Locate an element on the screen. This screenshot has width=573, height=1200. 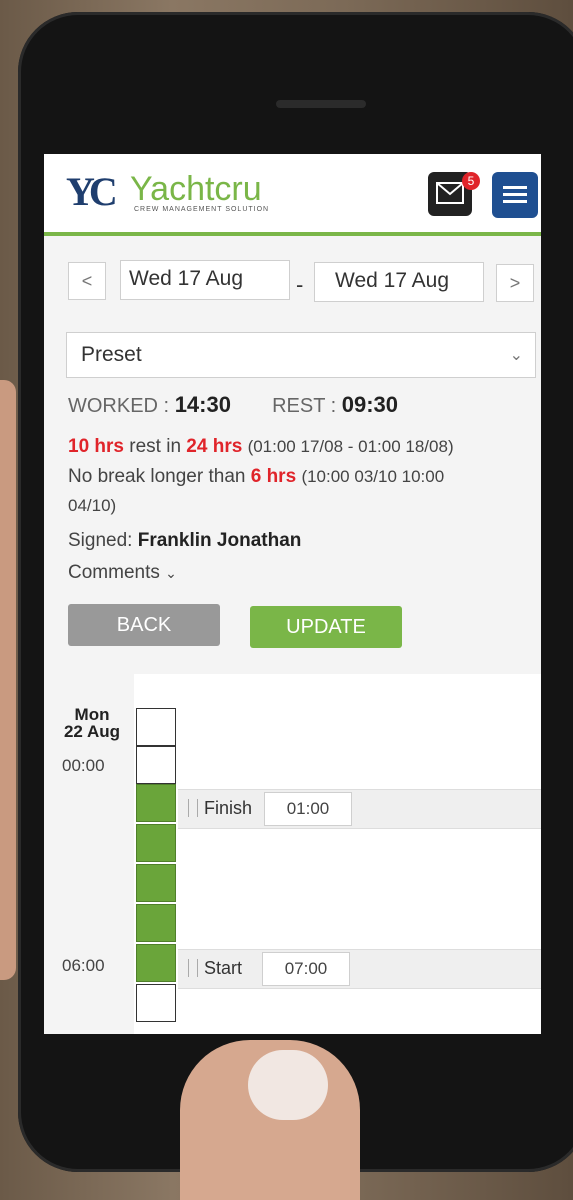
next-date-button: > is located at coordinates (515, 283).